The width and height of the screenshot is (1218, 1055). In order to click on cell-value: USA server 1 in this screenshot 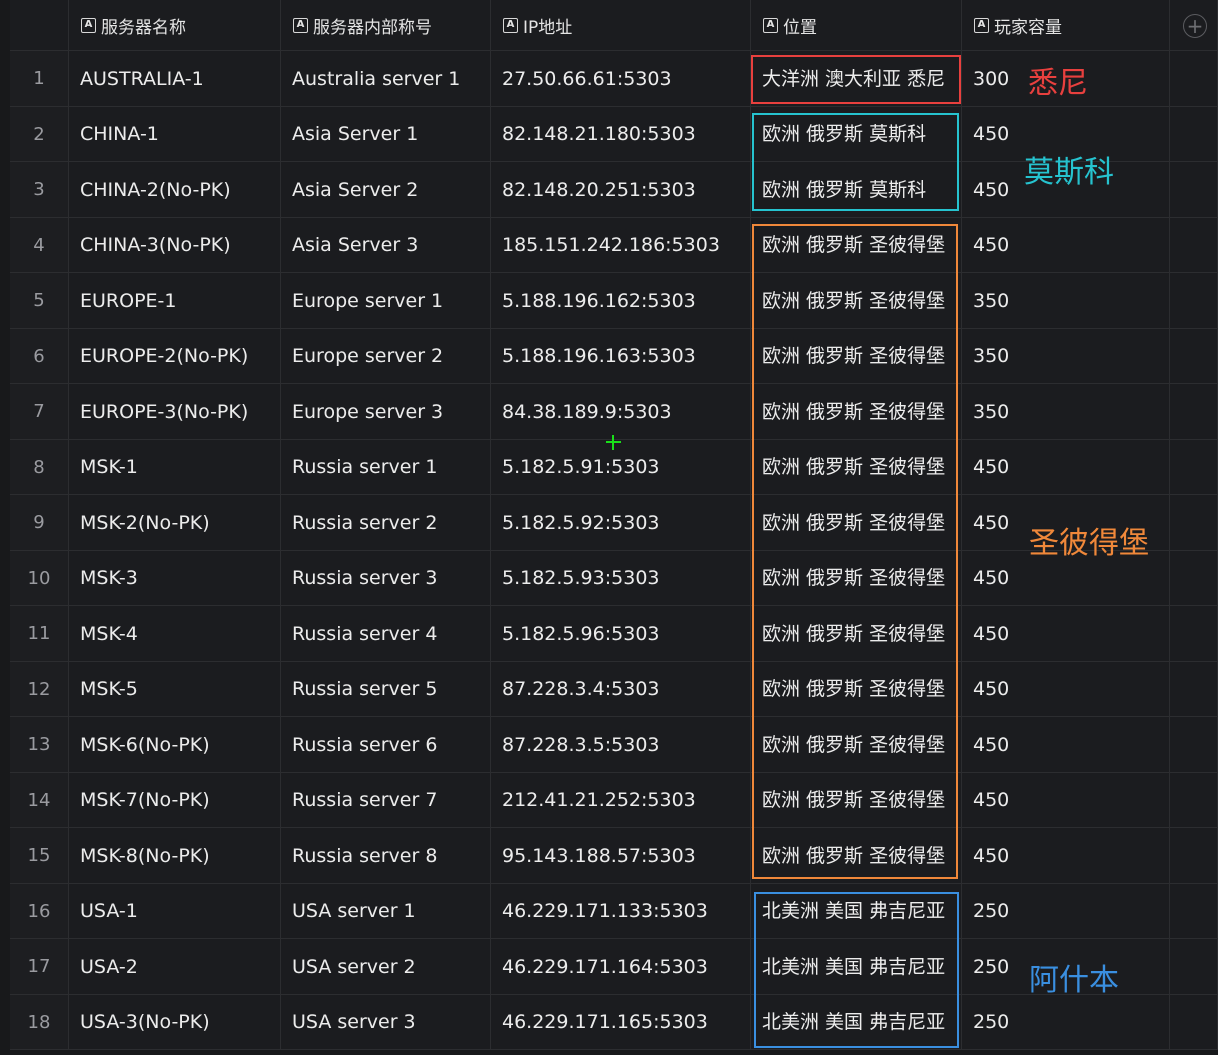, I will do `click(354, 911)`.